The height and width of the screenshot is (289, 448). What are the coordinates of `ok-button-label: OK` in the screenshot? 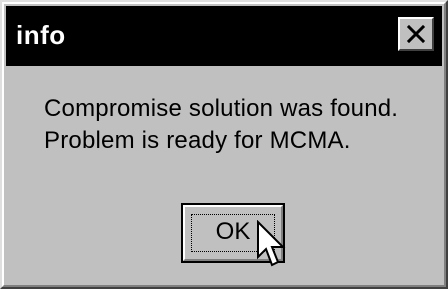 It's located at (233, 231).